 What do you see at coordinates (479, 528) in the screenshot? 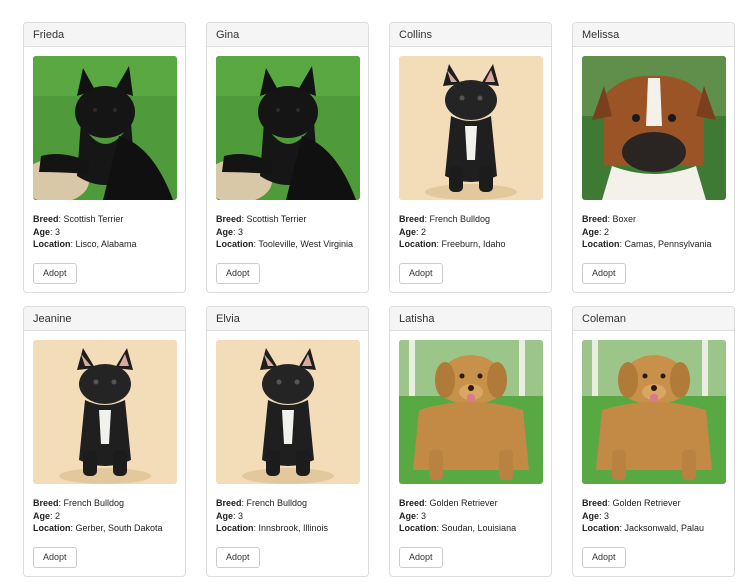
I see `location-value: Soudan, Louisiana` at bounding box center [479, 528].